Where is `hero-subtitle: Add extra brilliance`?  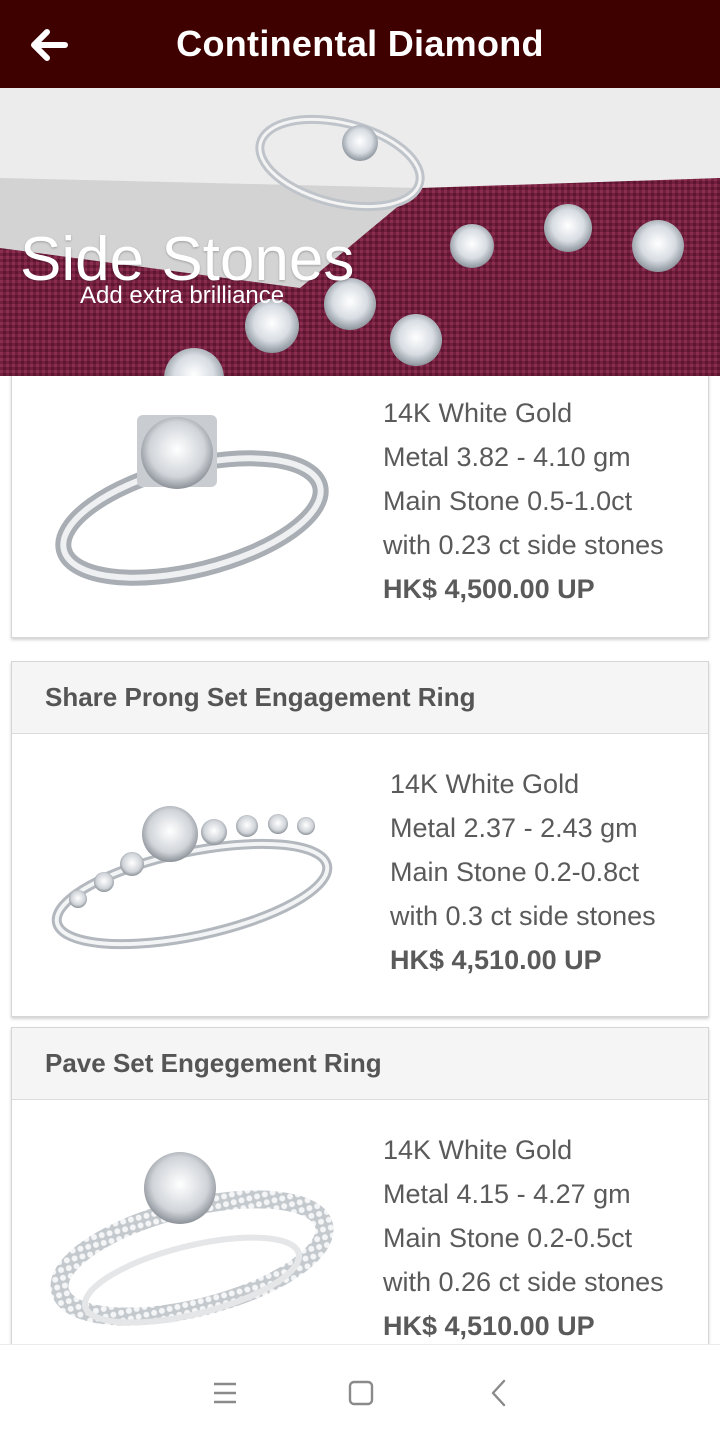 hero-subtitle: Add extra brilliance is located at coordinates (182, 295).